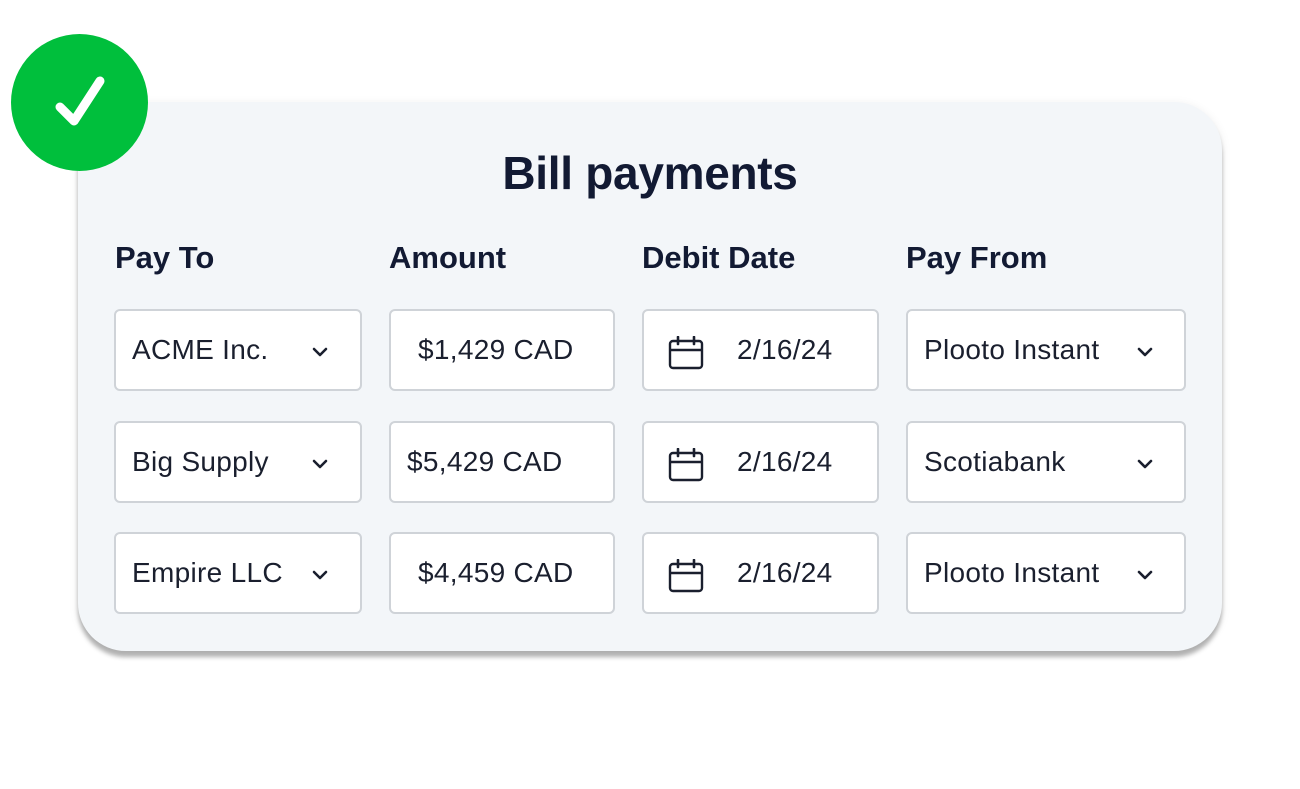 This screenshot has width=1300, height=789. I want to click on pay-from-select: Scotiabank, so click(1046, 462).